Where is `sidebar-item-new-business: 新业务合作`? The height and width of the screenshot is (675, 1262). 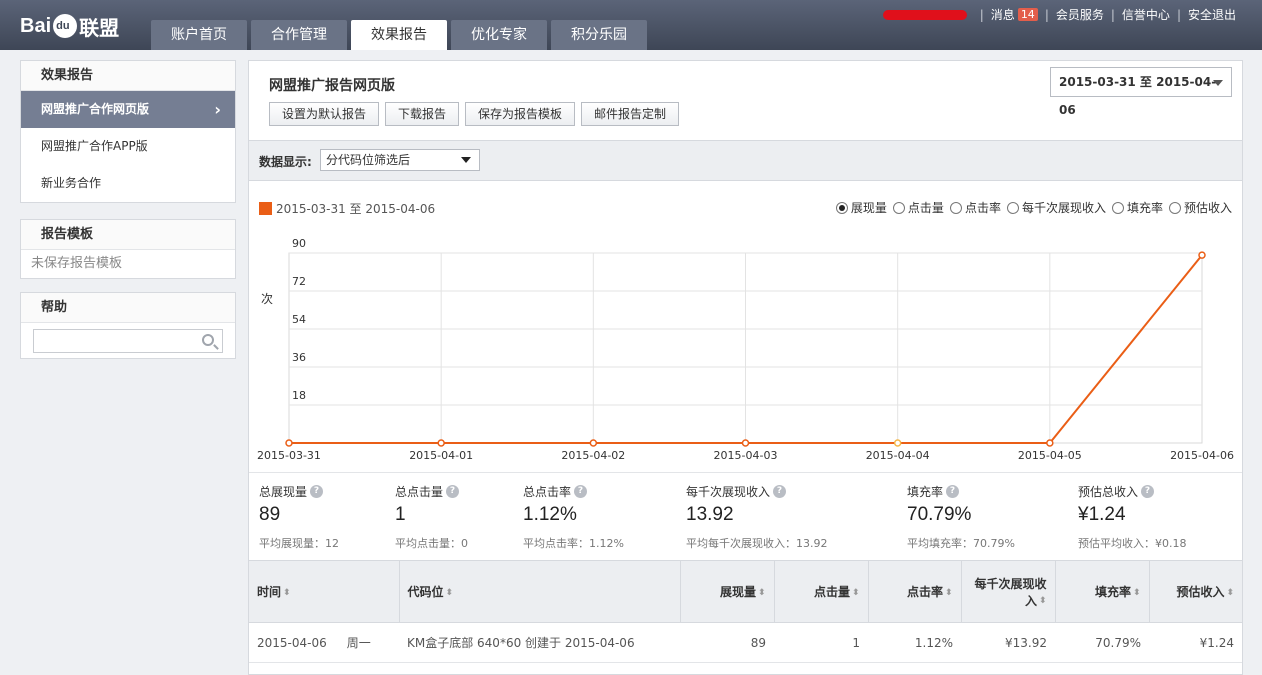 sidebar-item-new-business: 新业务合作 is located at coordinates (128, 183).